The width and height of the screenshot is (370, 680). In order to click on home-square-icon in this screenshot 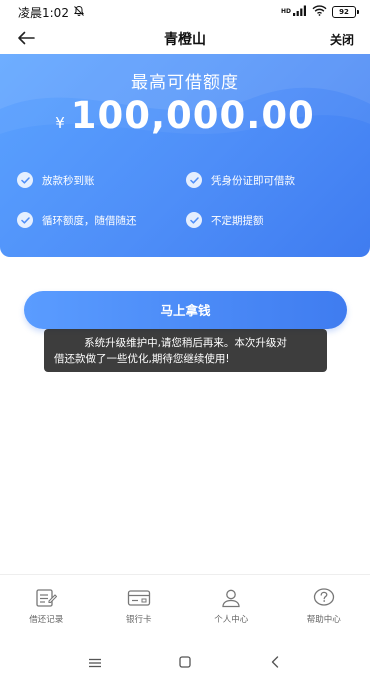, I will do `click(185, 662)`.